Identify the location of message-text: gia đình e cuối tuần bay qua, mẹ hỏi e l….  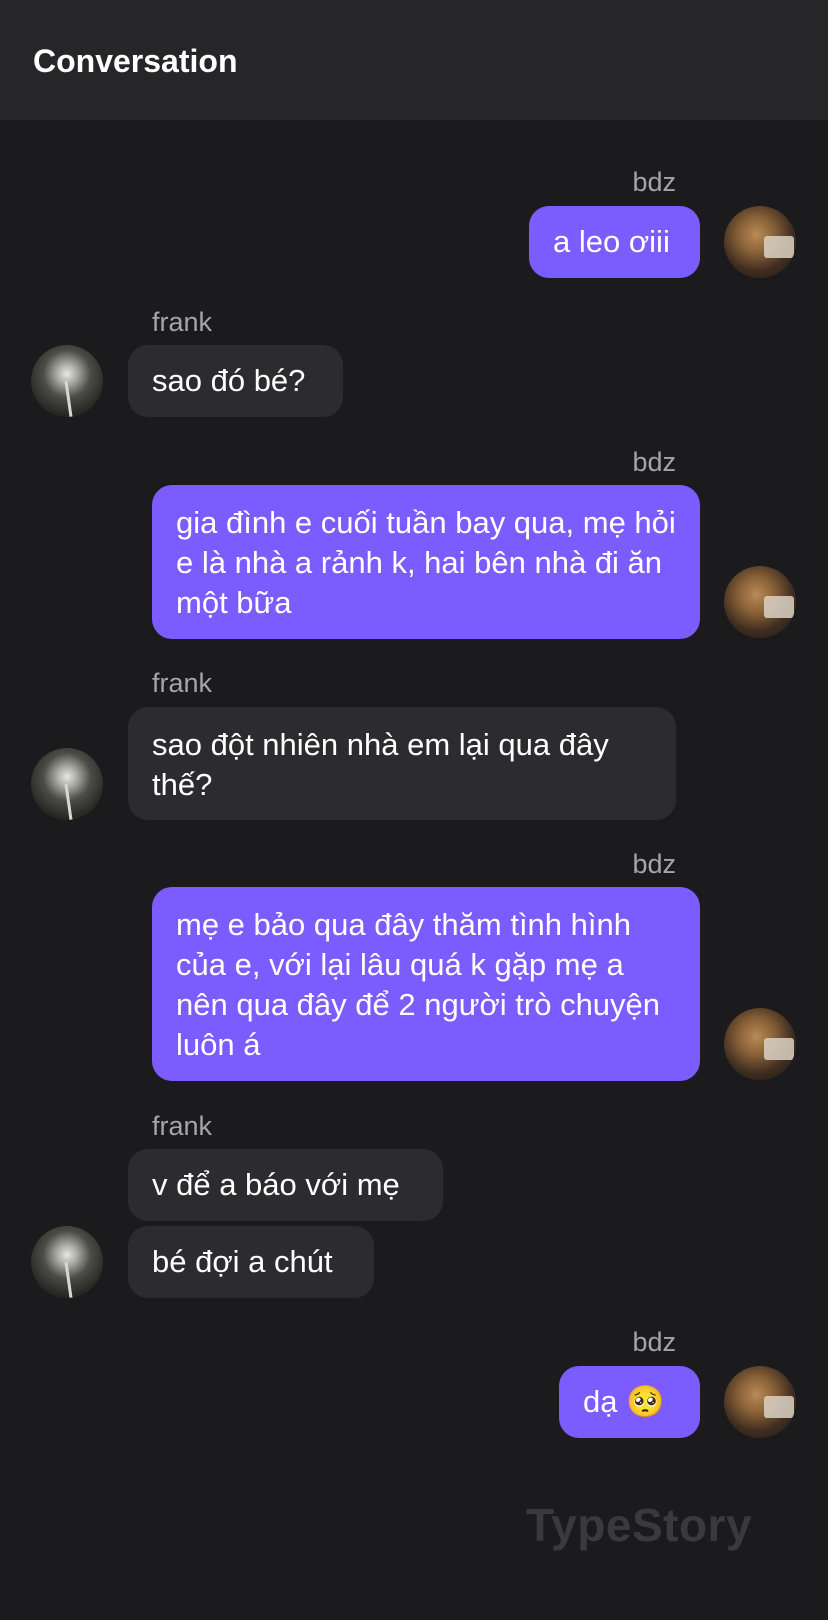
(426, 562).